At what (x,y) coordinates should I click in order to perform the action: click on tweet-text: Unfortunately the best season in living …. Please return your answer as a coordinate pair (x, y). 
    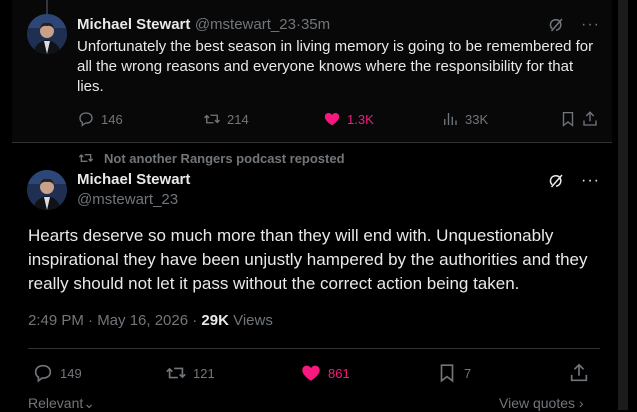
    Looking at the image, I should click on (335, 66).